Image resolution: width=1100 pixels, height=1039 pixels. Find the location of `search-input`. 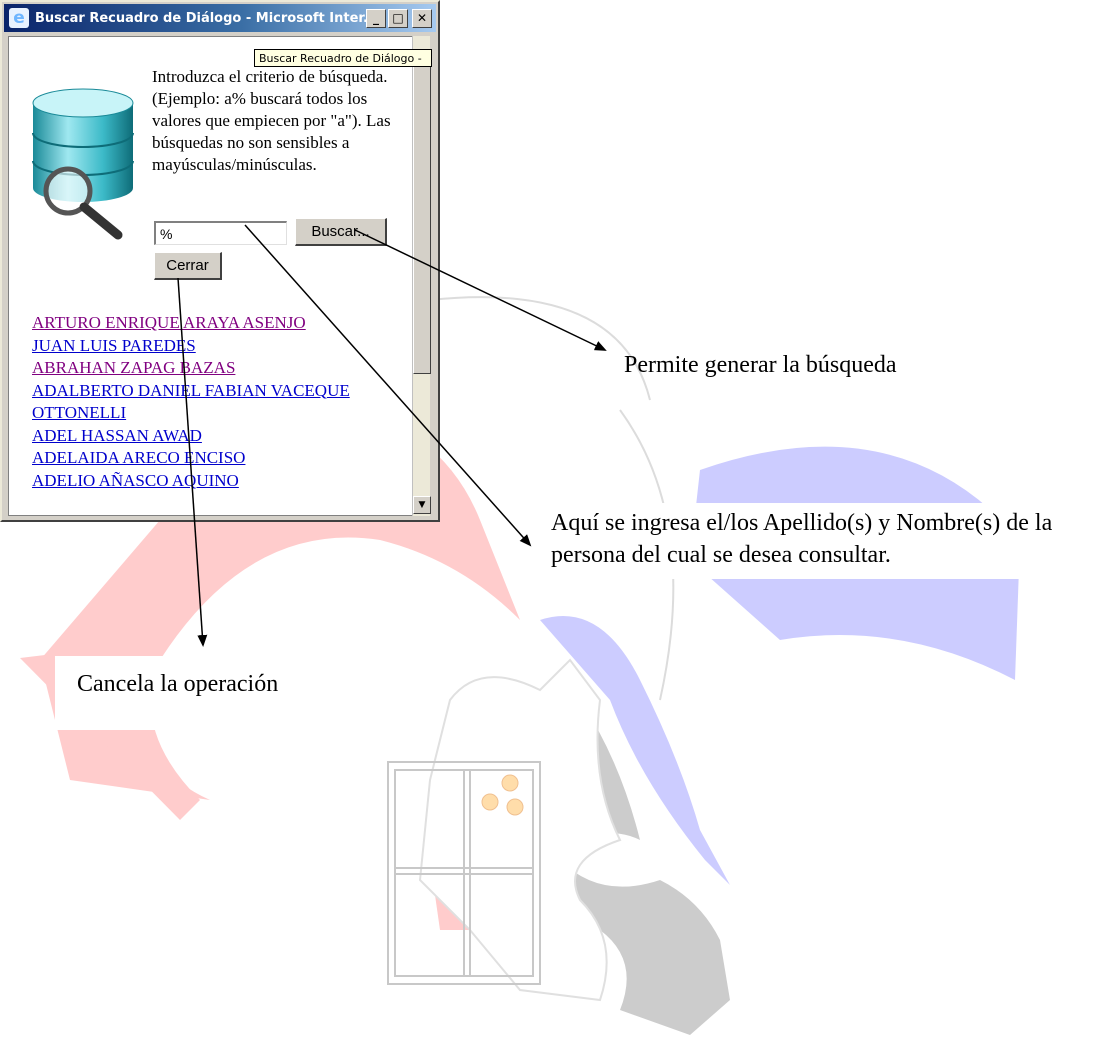

search-input is located at coordinates (220, 233).